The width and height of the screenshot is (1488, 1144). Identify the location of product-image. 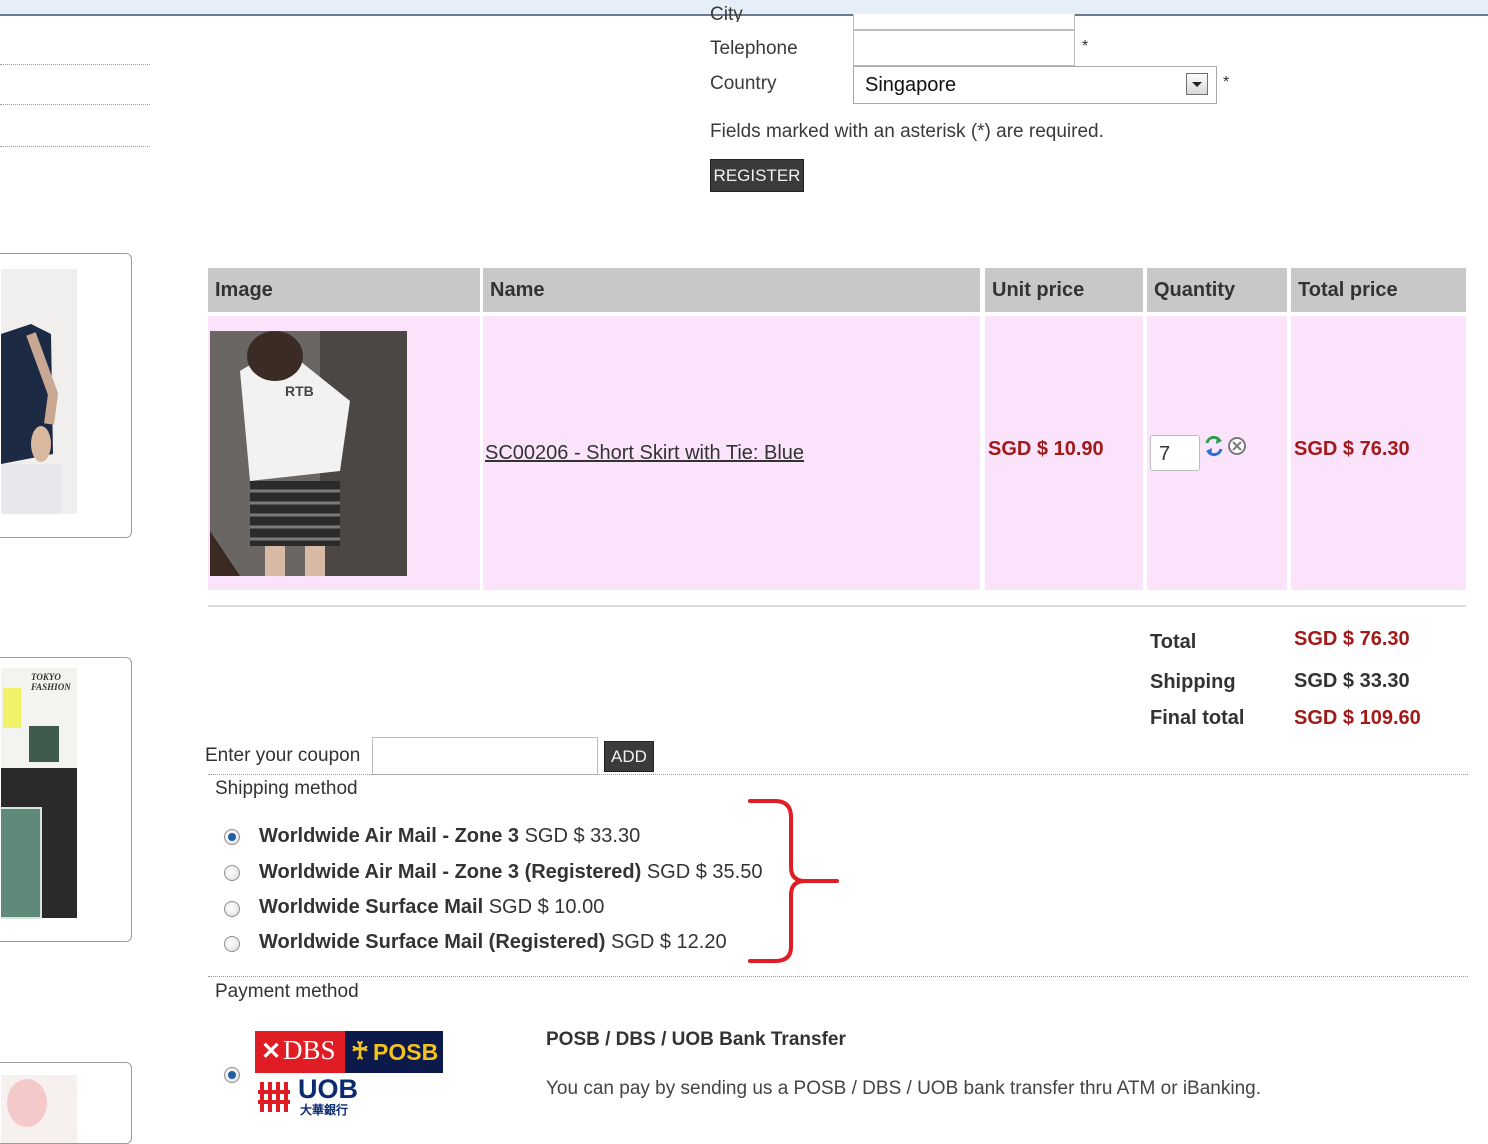
(39, 1109).